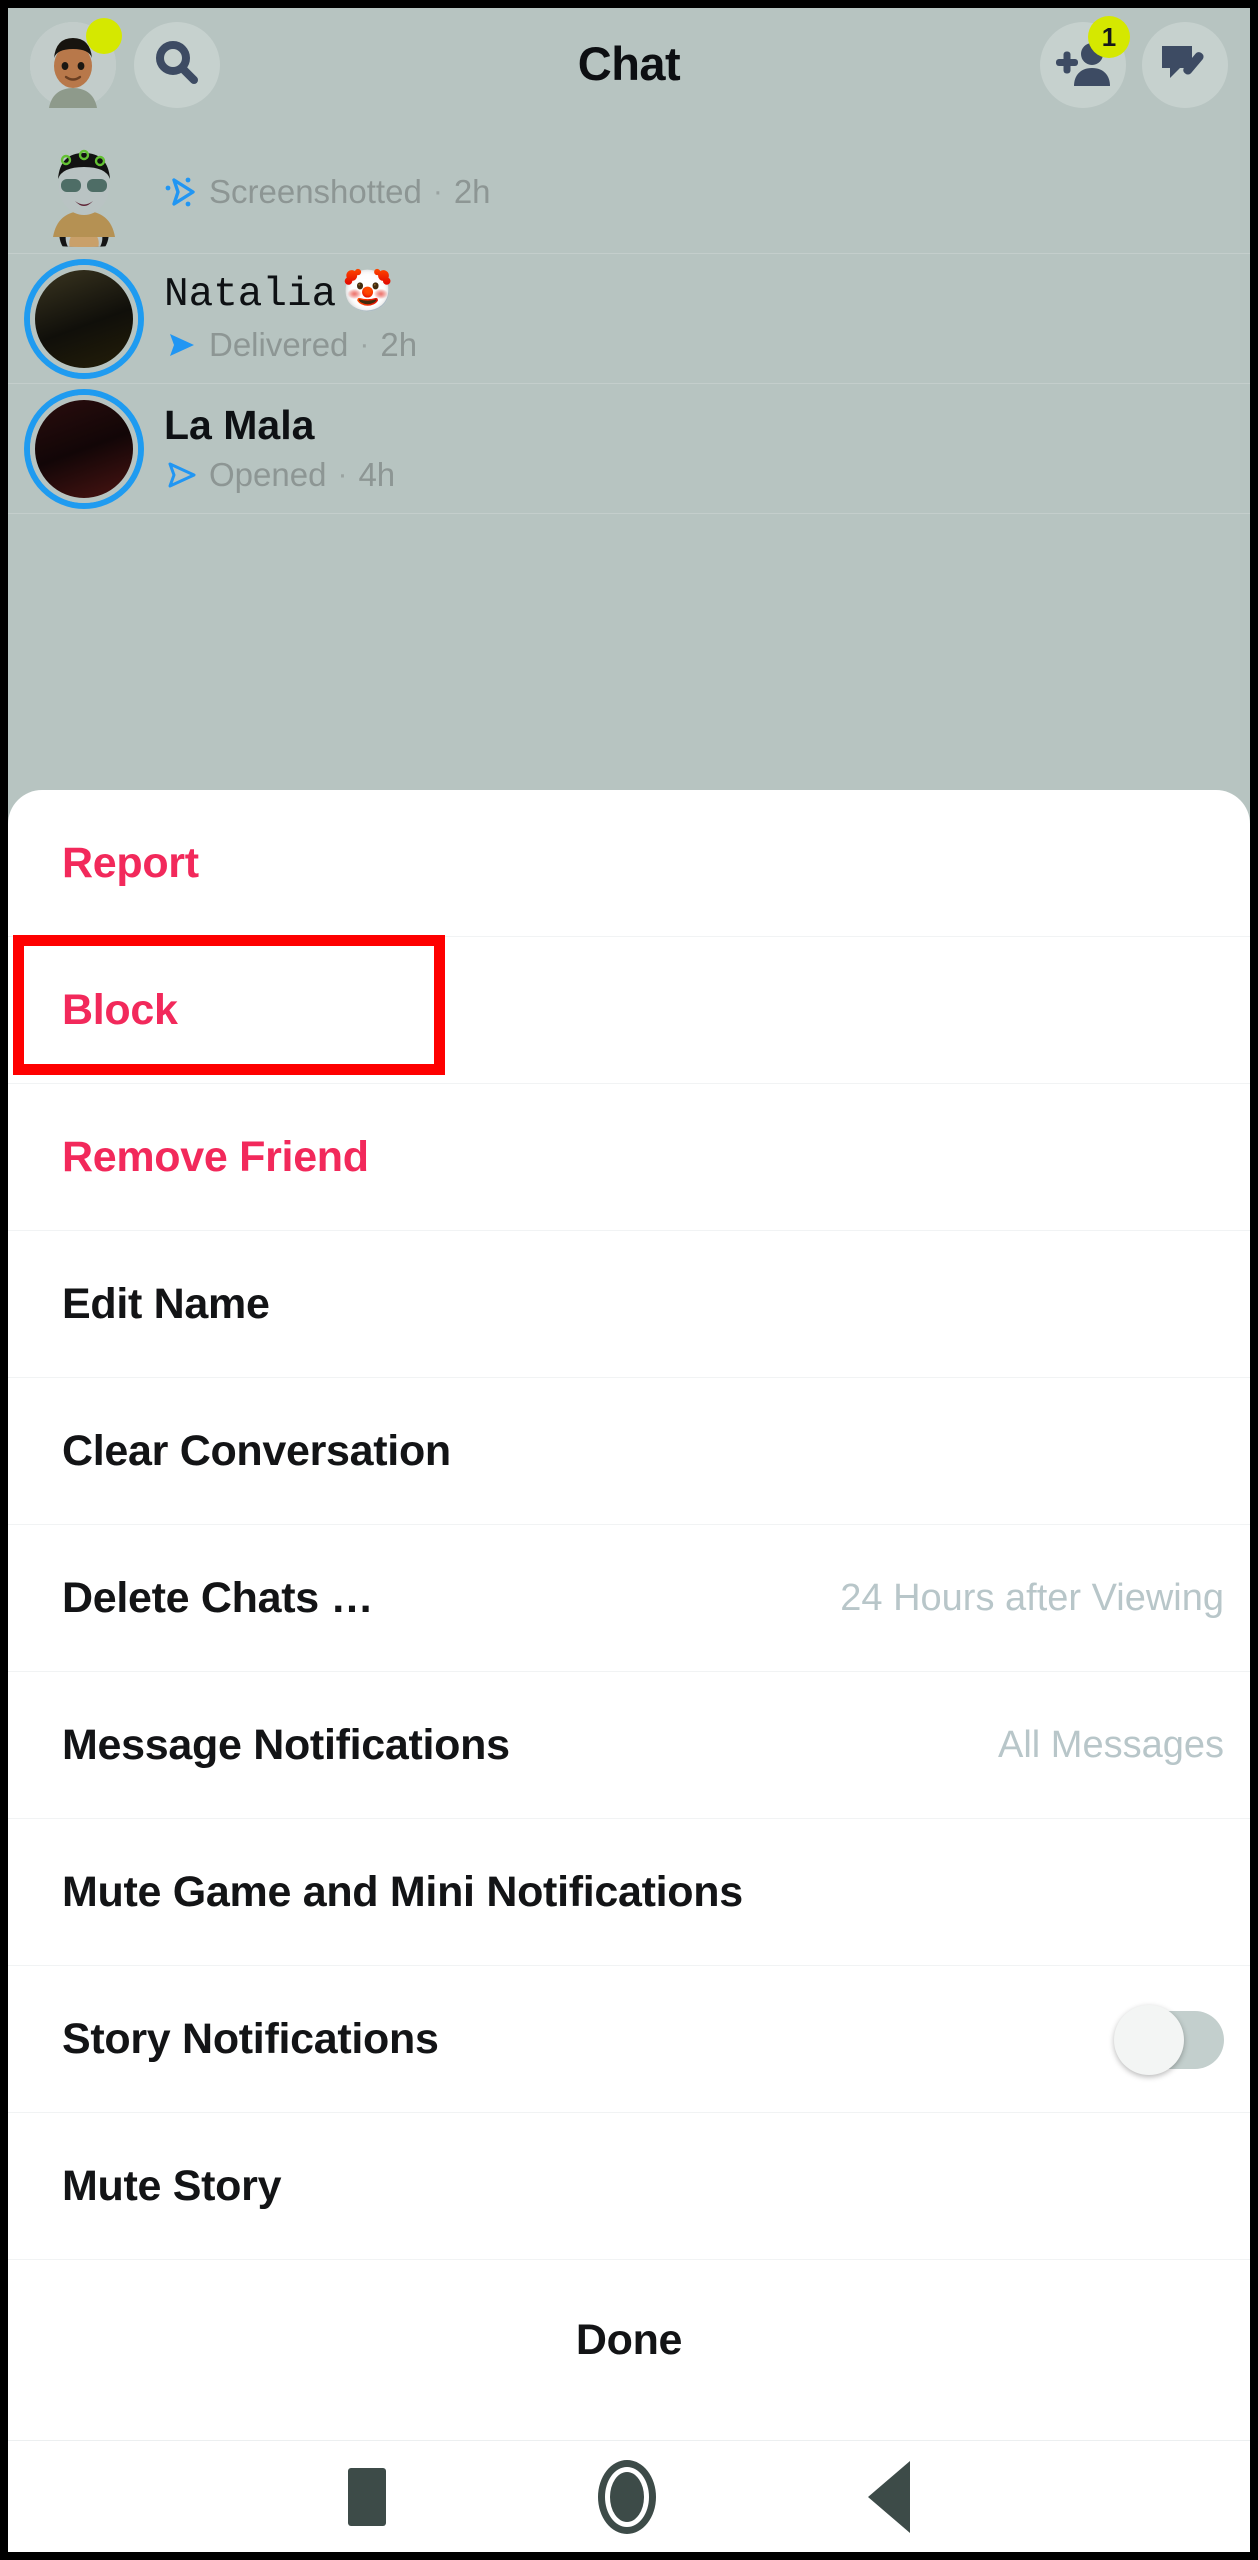 The height and width of the screenshot is (2560, 1258). Describe the element at coordinates (368, 295) in the screenshot. I see `jester-emoji-icon: 🤡` at that location.